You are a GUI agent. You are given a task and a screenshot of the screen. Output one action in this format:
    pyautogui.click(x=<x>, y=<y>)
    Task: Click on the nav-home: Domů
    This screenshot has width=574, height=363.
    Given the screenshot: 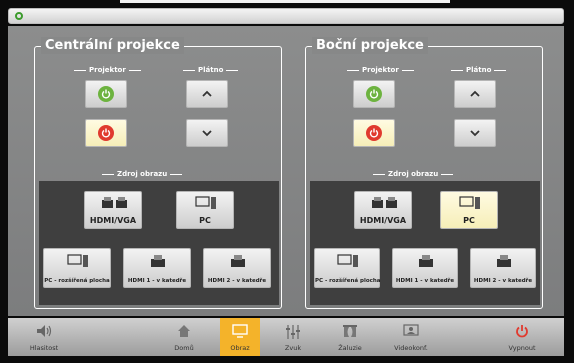 What is the action you would take?
    pyautogui.click(x=184, y=337)
    